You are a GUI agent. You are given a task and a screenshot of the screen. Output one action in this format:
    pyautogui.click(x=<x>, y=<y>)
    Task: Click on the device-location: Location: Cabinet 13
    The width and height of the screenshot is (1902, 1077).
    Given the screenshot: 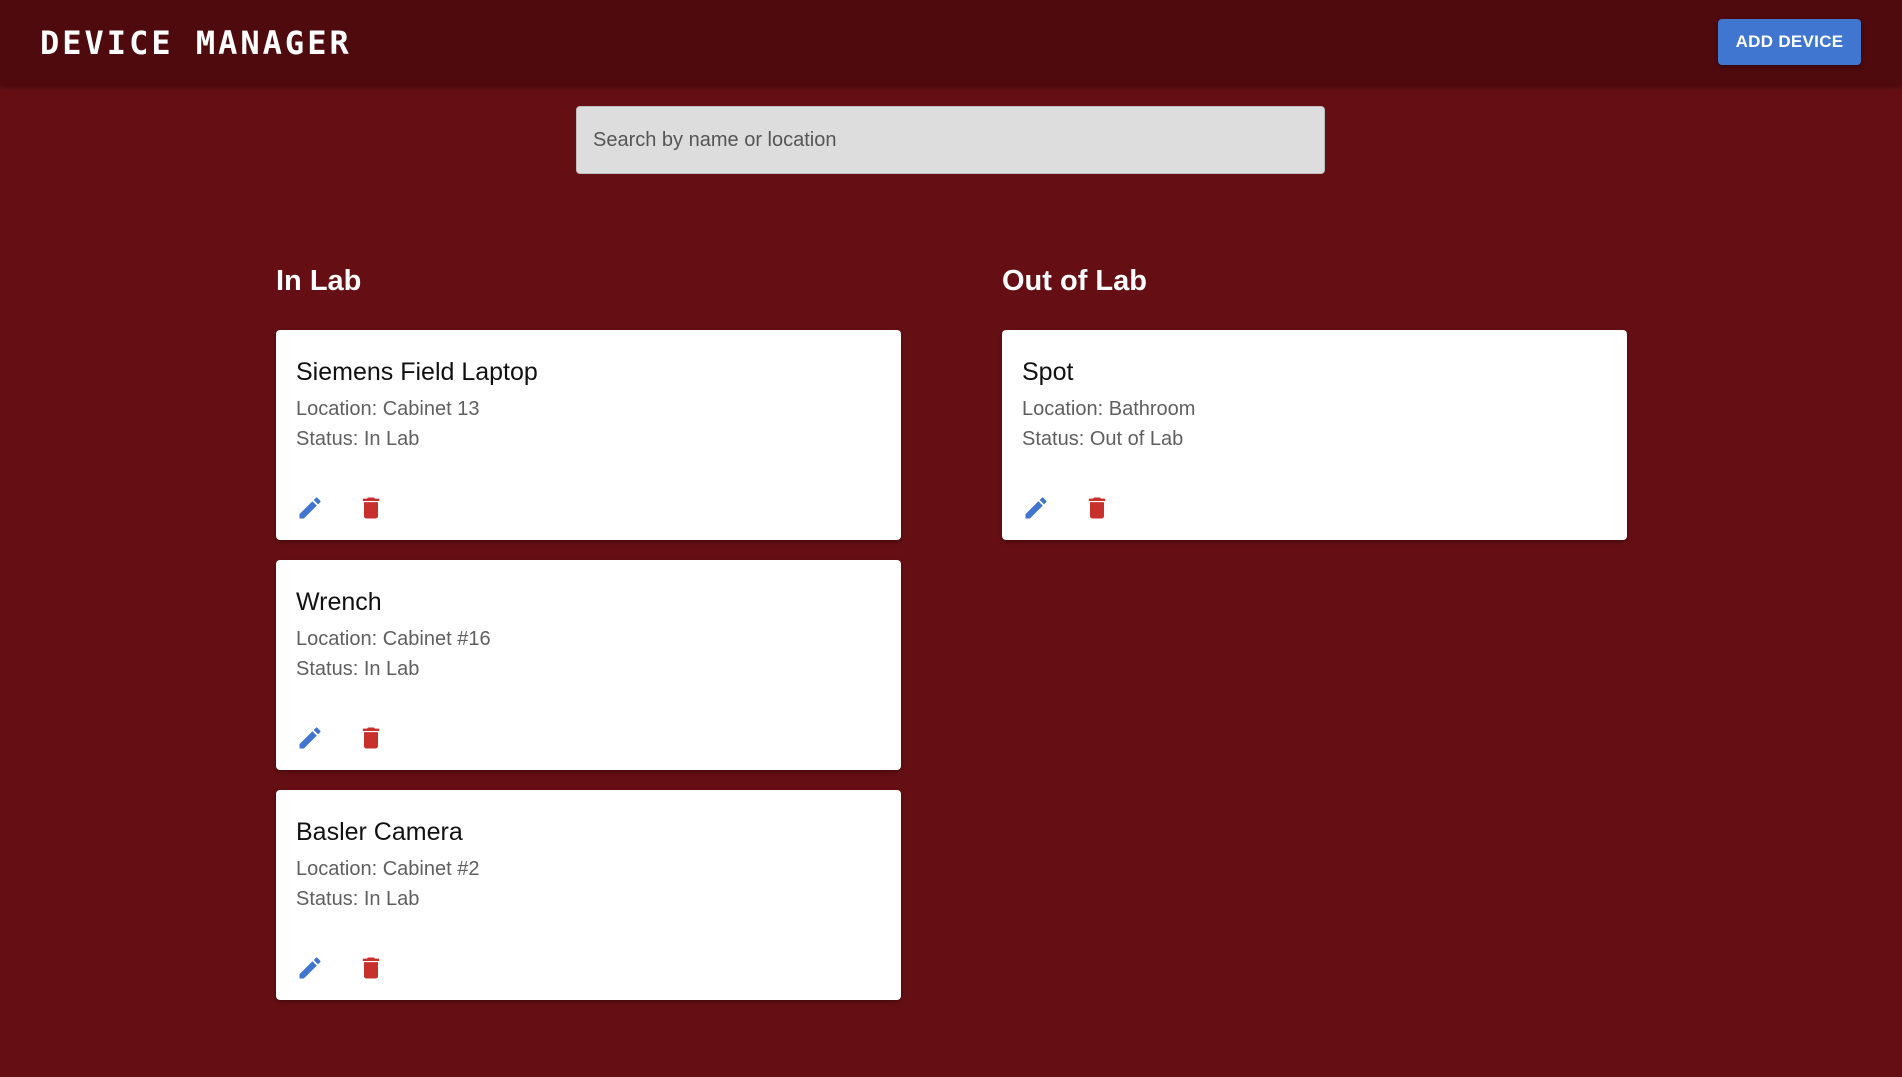 What is the action you would take?
    pyautogui.click(x=388, y=409)
    